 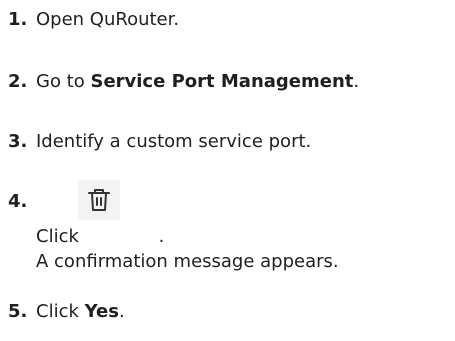 What do you see at coordinates (100, 237) in the screenshot?
I see `step-4-text: Click .` at bounding box center [100, 237].